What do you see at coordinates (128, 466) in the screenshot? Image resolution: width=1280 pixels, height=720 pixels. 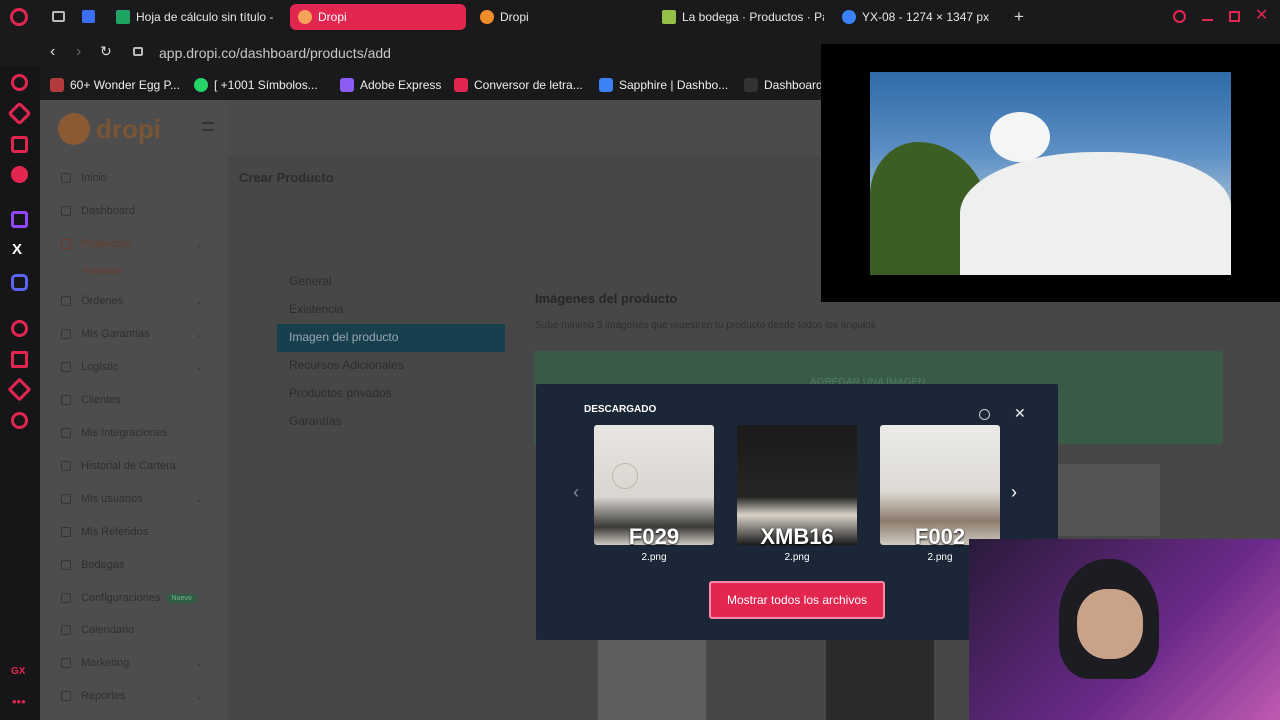 I see `sidebar-item-label: Historial de Cartera` at bounding box center [128, 466].